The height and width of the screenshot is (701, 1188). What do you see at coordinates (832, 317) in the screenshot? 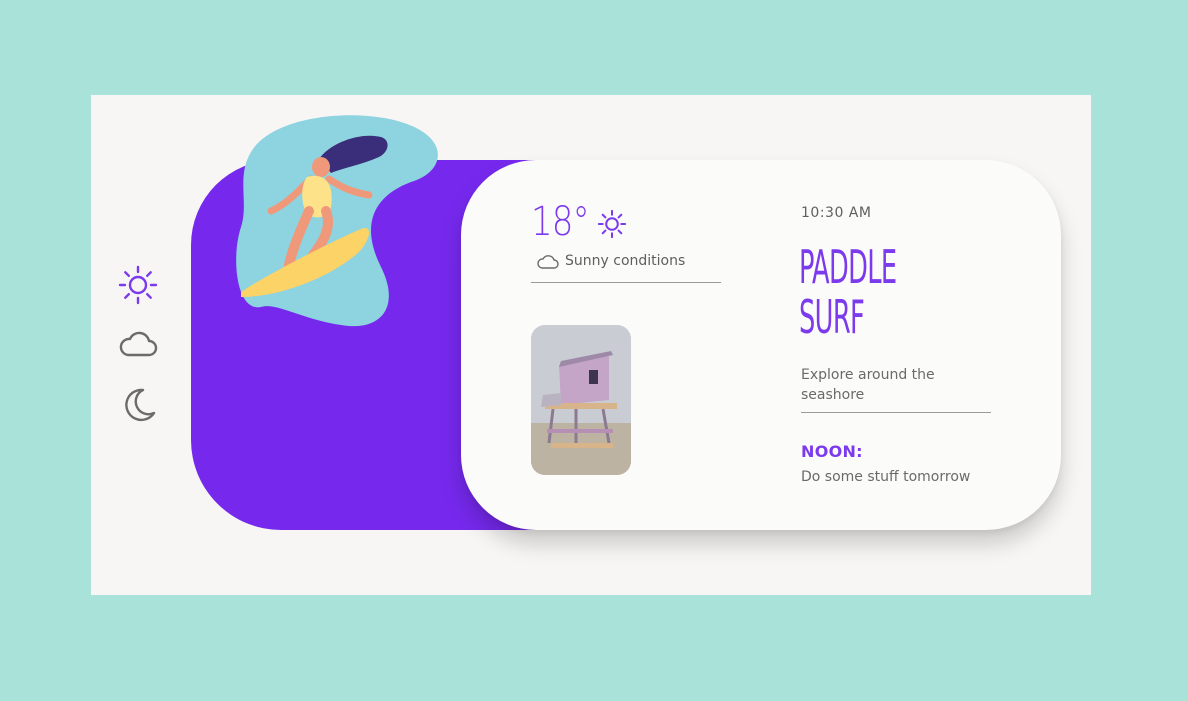
I see `activity-title-line2: SURF` at bounding box center [832, 317].